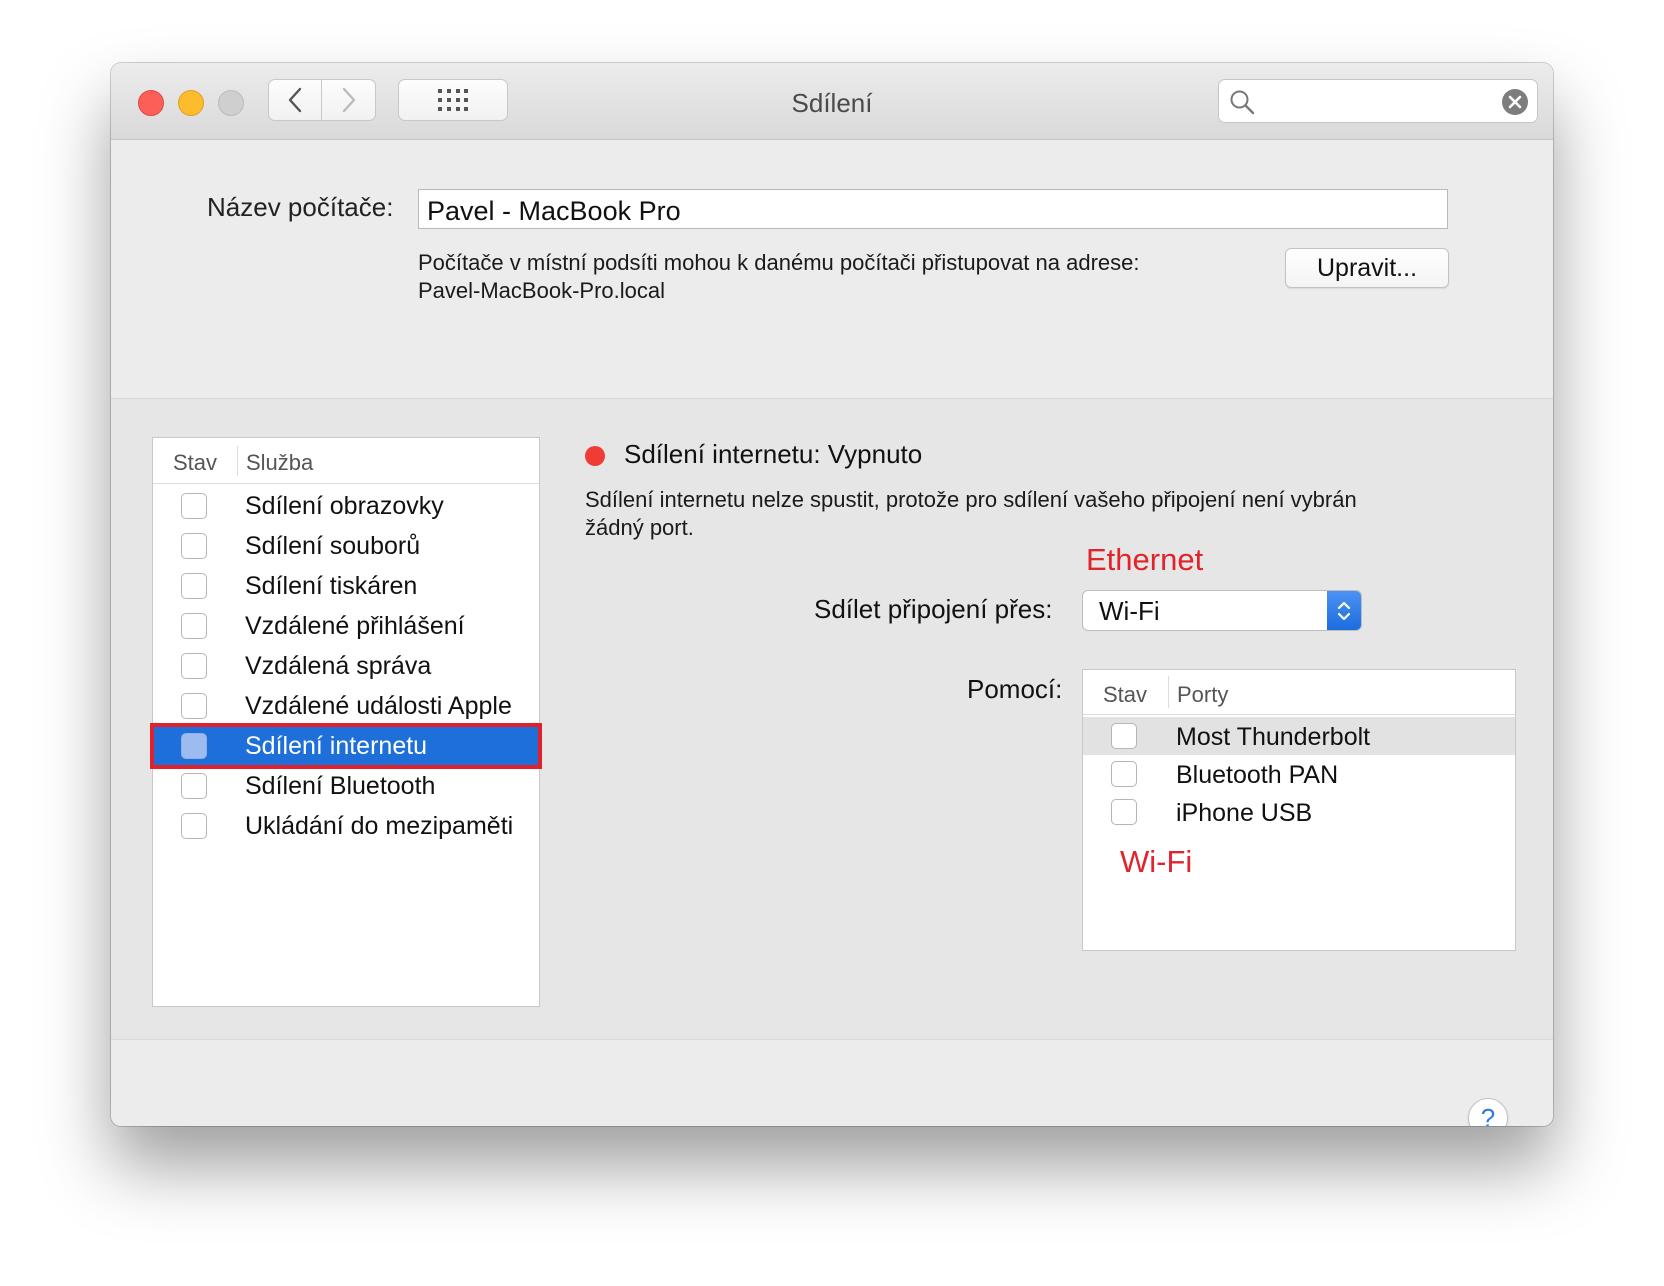 This screenshot has height=1286, width=1664. I want to click on search-field, so click(1378, 101).